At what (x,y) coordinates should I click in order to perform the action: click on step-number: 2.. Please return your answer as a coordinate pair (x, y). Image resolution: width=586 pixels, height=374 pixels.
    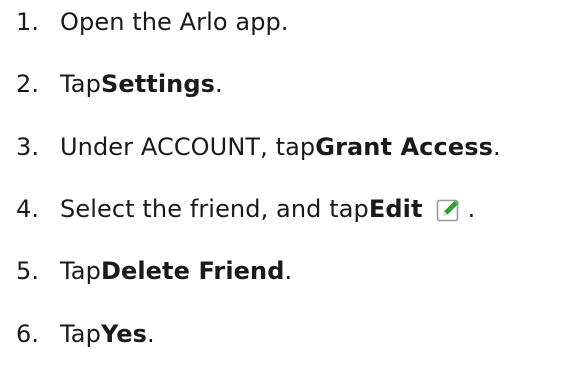
    Looking at the image, I should click on (28, 84).